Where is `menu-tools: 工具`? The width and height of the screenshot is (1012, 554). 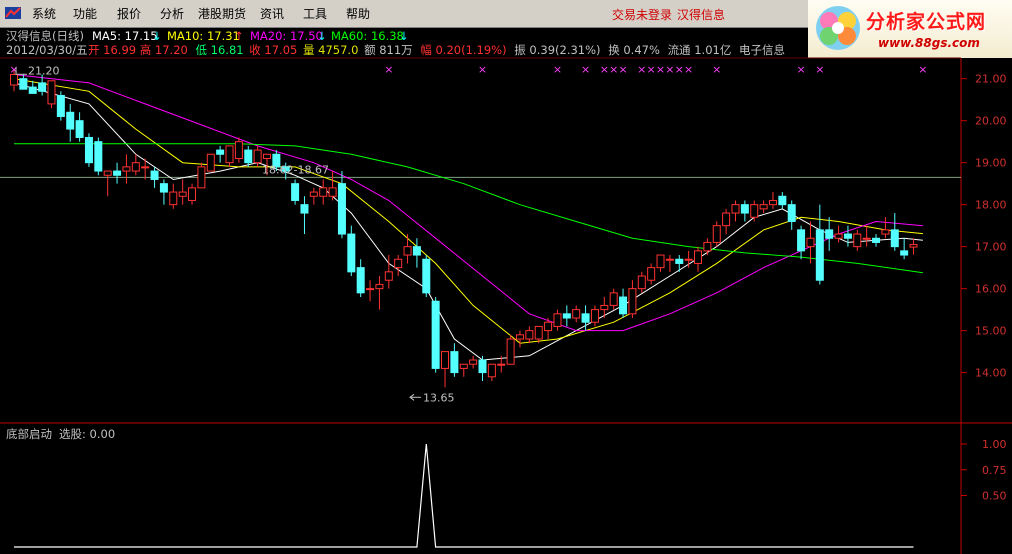 menu-tools: 工具 is located at coordinates (315, 13).